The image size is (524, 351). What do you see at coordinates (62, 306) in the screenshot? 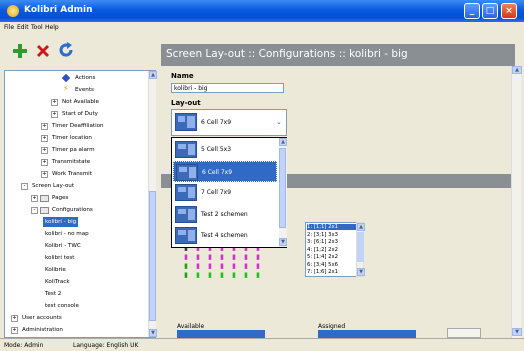
I see `tree-item: test console` at bounding box center [62, 306].